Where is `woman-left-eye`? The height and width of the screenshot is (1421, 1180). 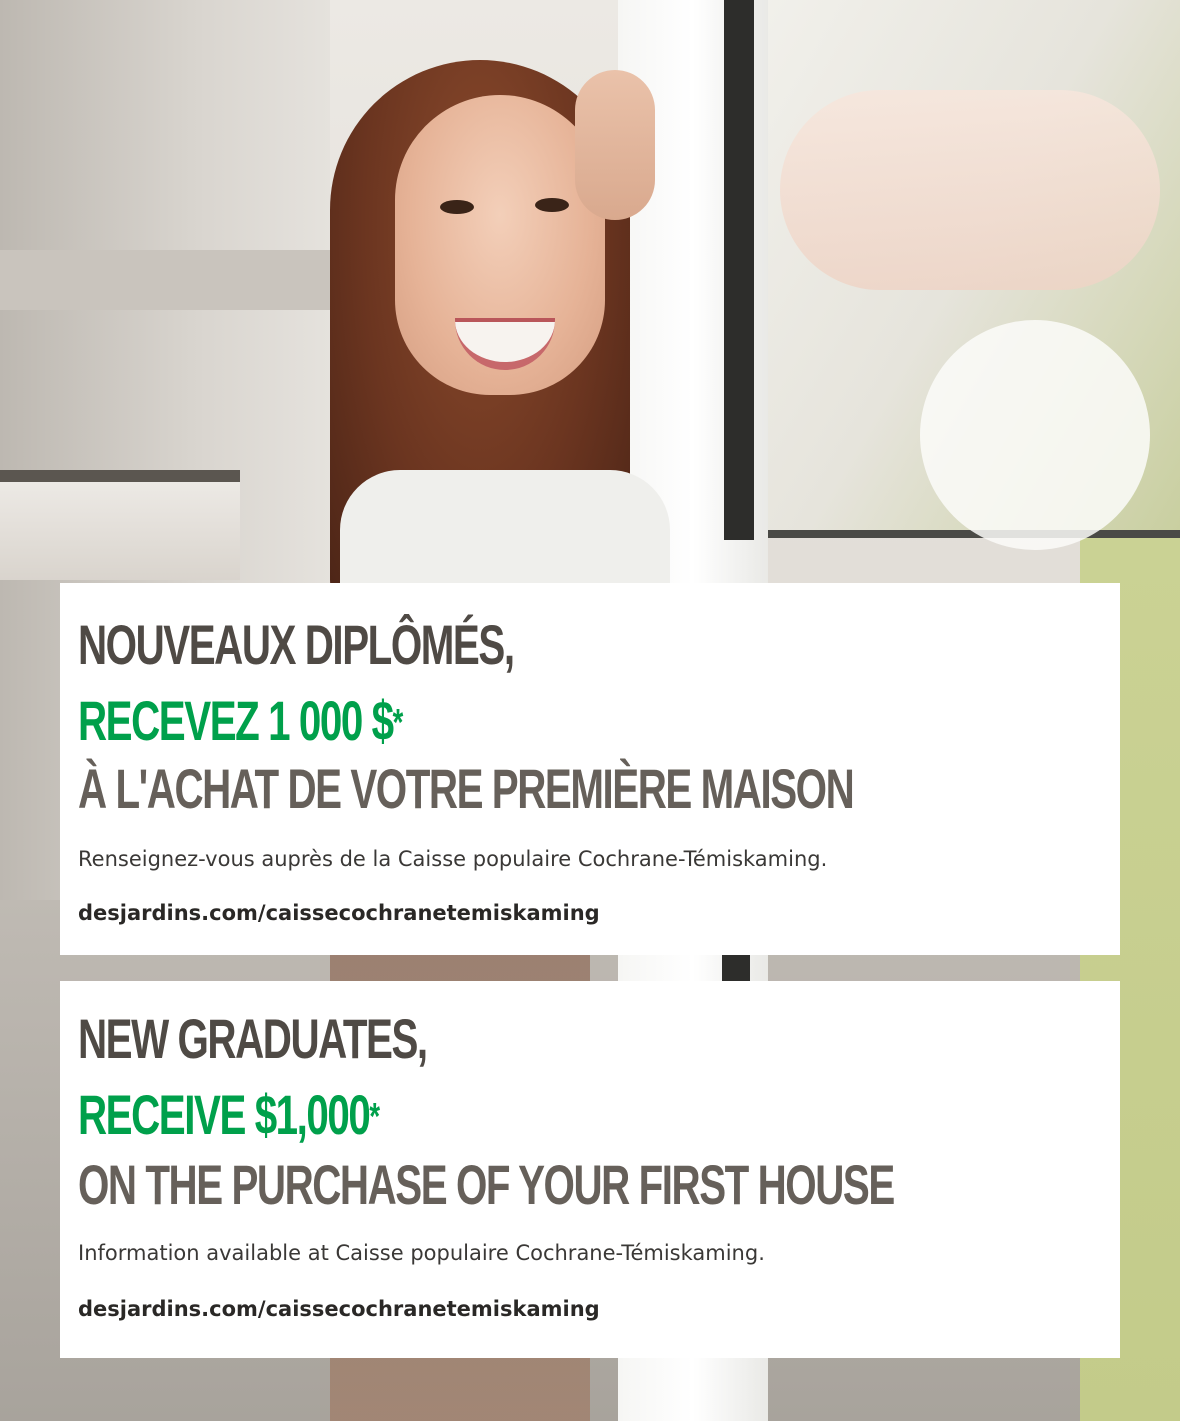
woman-left-eye is located at coordinates (457, 207).